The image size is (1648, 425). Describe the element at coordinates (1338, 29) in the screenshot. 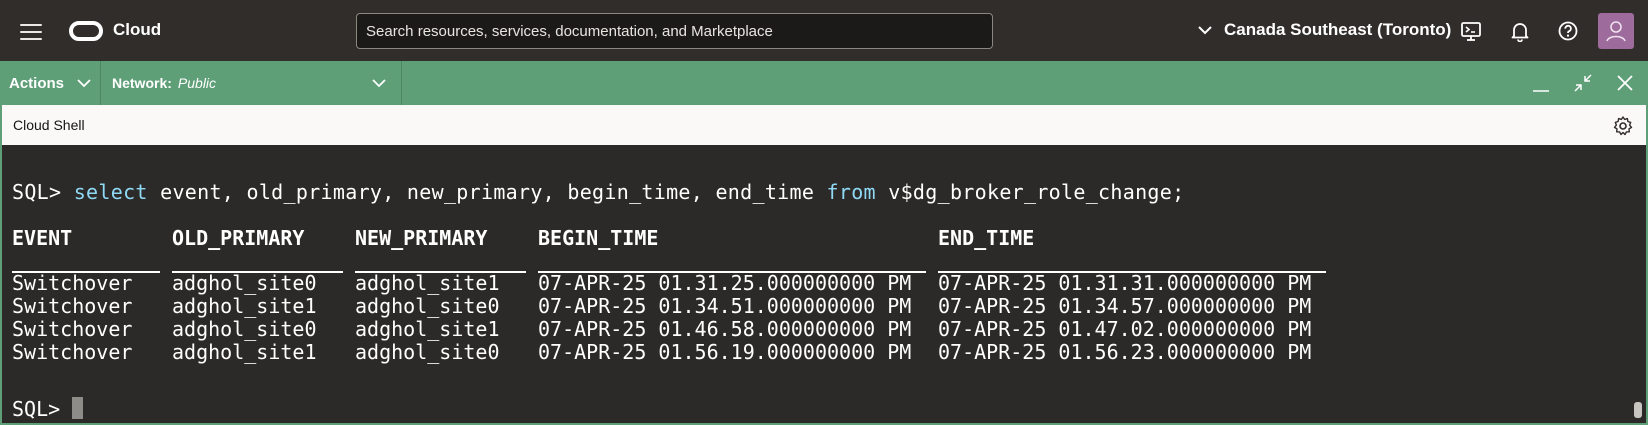

I see `region-label: Canada Southeast (Toronto)` at that location.